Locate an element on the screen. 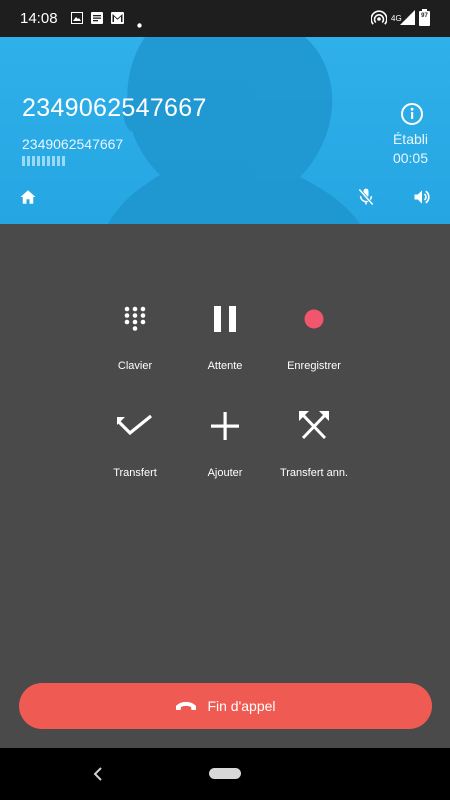 This screenshot has height=800, width=450. record-label: Enregistrer is located at coordinates (314, 366).